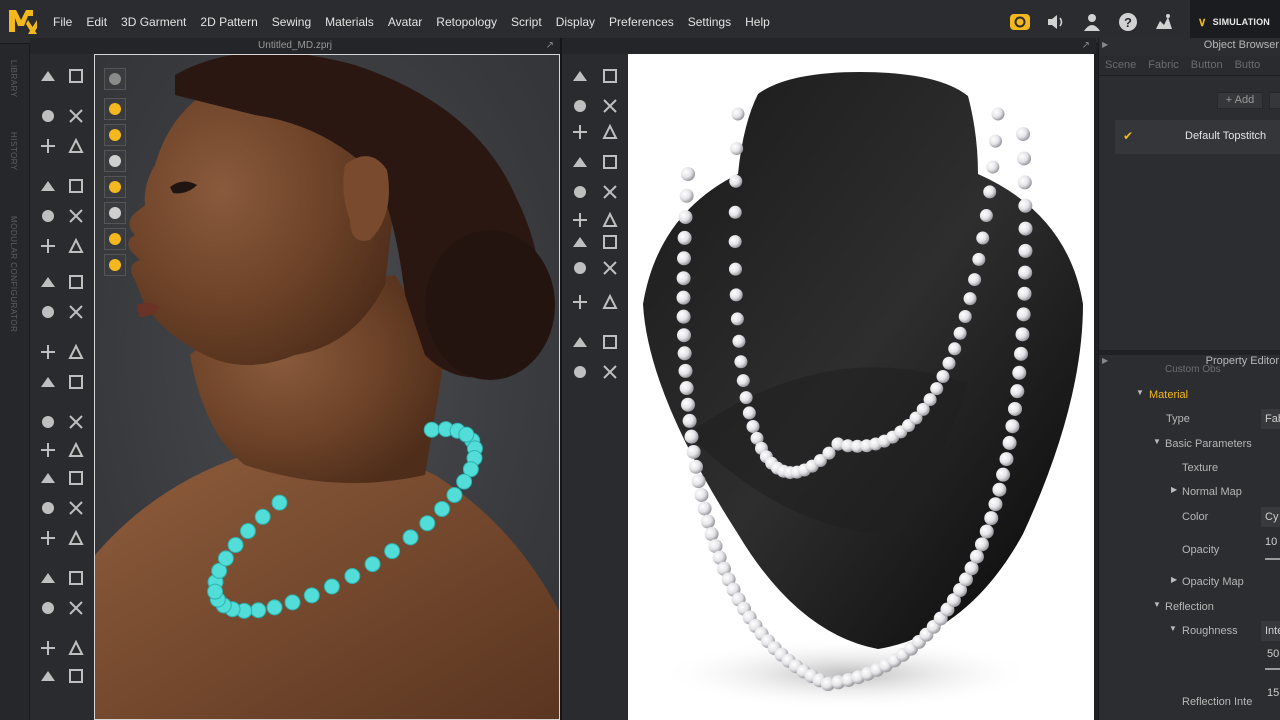  Describe the element at coordinates (96, 22) in the screenshot. I see `menu-edit: Edit` at that location.